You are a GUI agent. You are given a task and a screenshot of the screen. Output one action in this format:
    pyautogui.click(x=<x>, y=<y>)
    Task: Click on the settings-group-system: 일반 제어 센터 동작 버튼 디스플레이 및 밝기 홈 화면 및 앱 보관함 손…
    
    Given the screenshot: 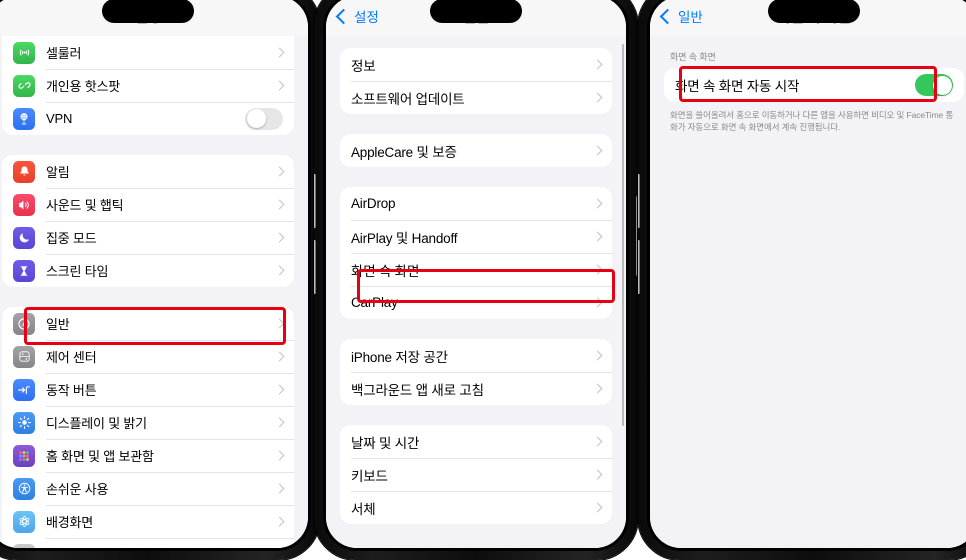 What is the action you would take?
    pyautogui.click(x=148, y=427)
    